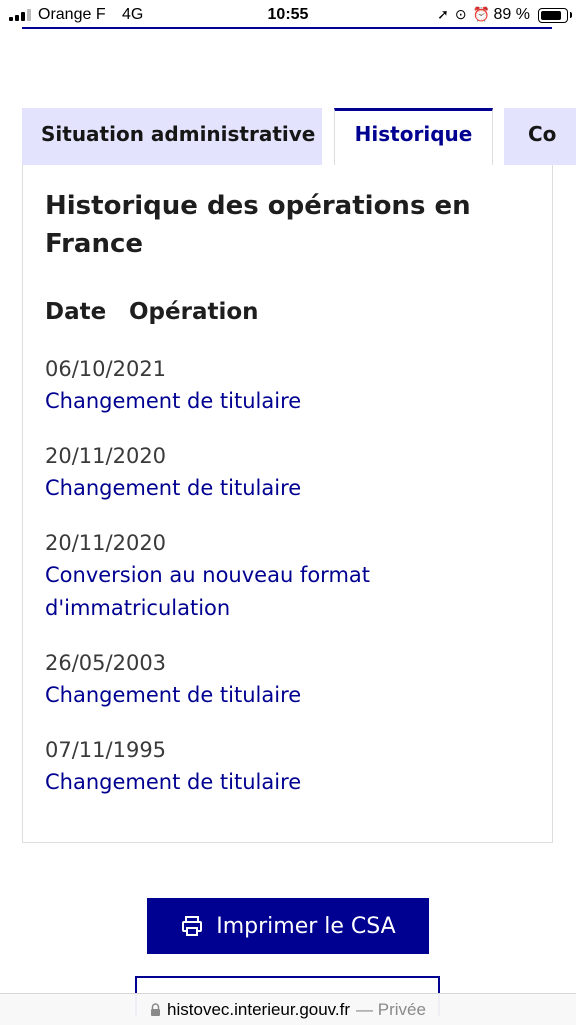  I want to click on header-divider, so click(287, 28).